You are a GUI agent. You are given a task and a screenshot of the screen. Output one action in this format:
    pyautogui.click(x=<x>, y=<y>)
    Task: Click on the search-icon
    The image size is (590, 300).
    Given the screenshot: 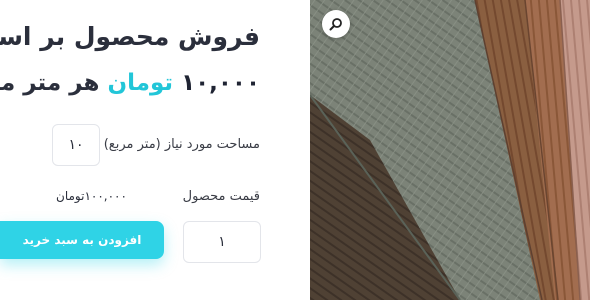 What is the action you would take?
    pyautogui.click(x=335, y=24)
    